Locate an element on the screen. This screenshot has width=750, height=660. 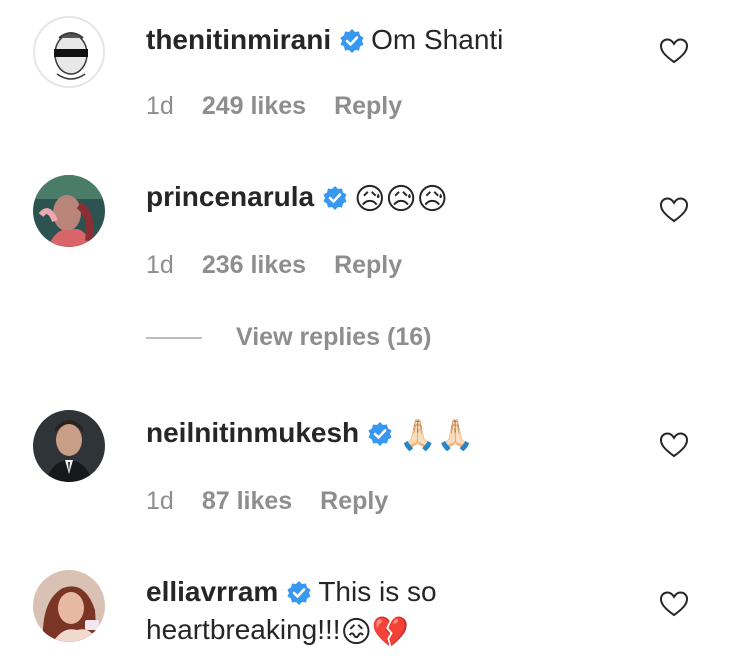
like-count: 87 likes is located at coordinates (247, 501).